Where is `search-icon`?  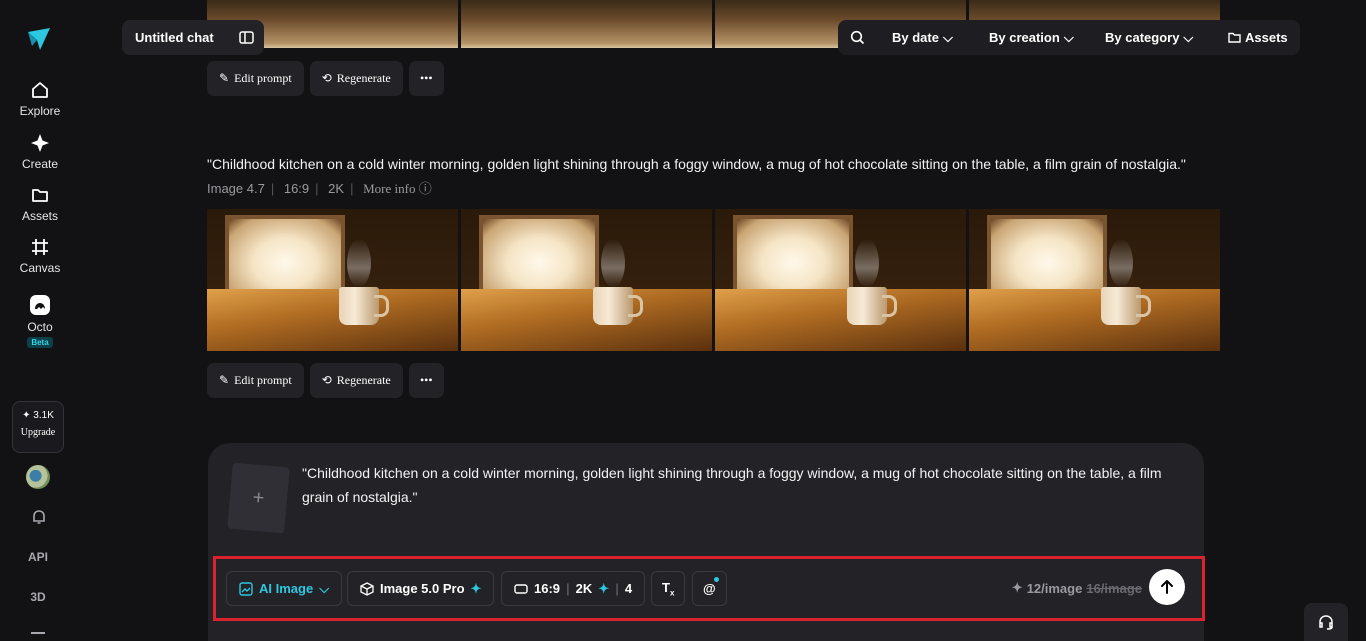
search-icon is located at coordinates (857, 37).